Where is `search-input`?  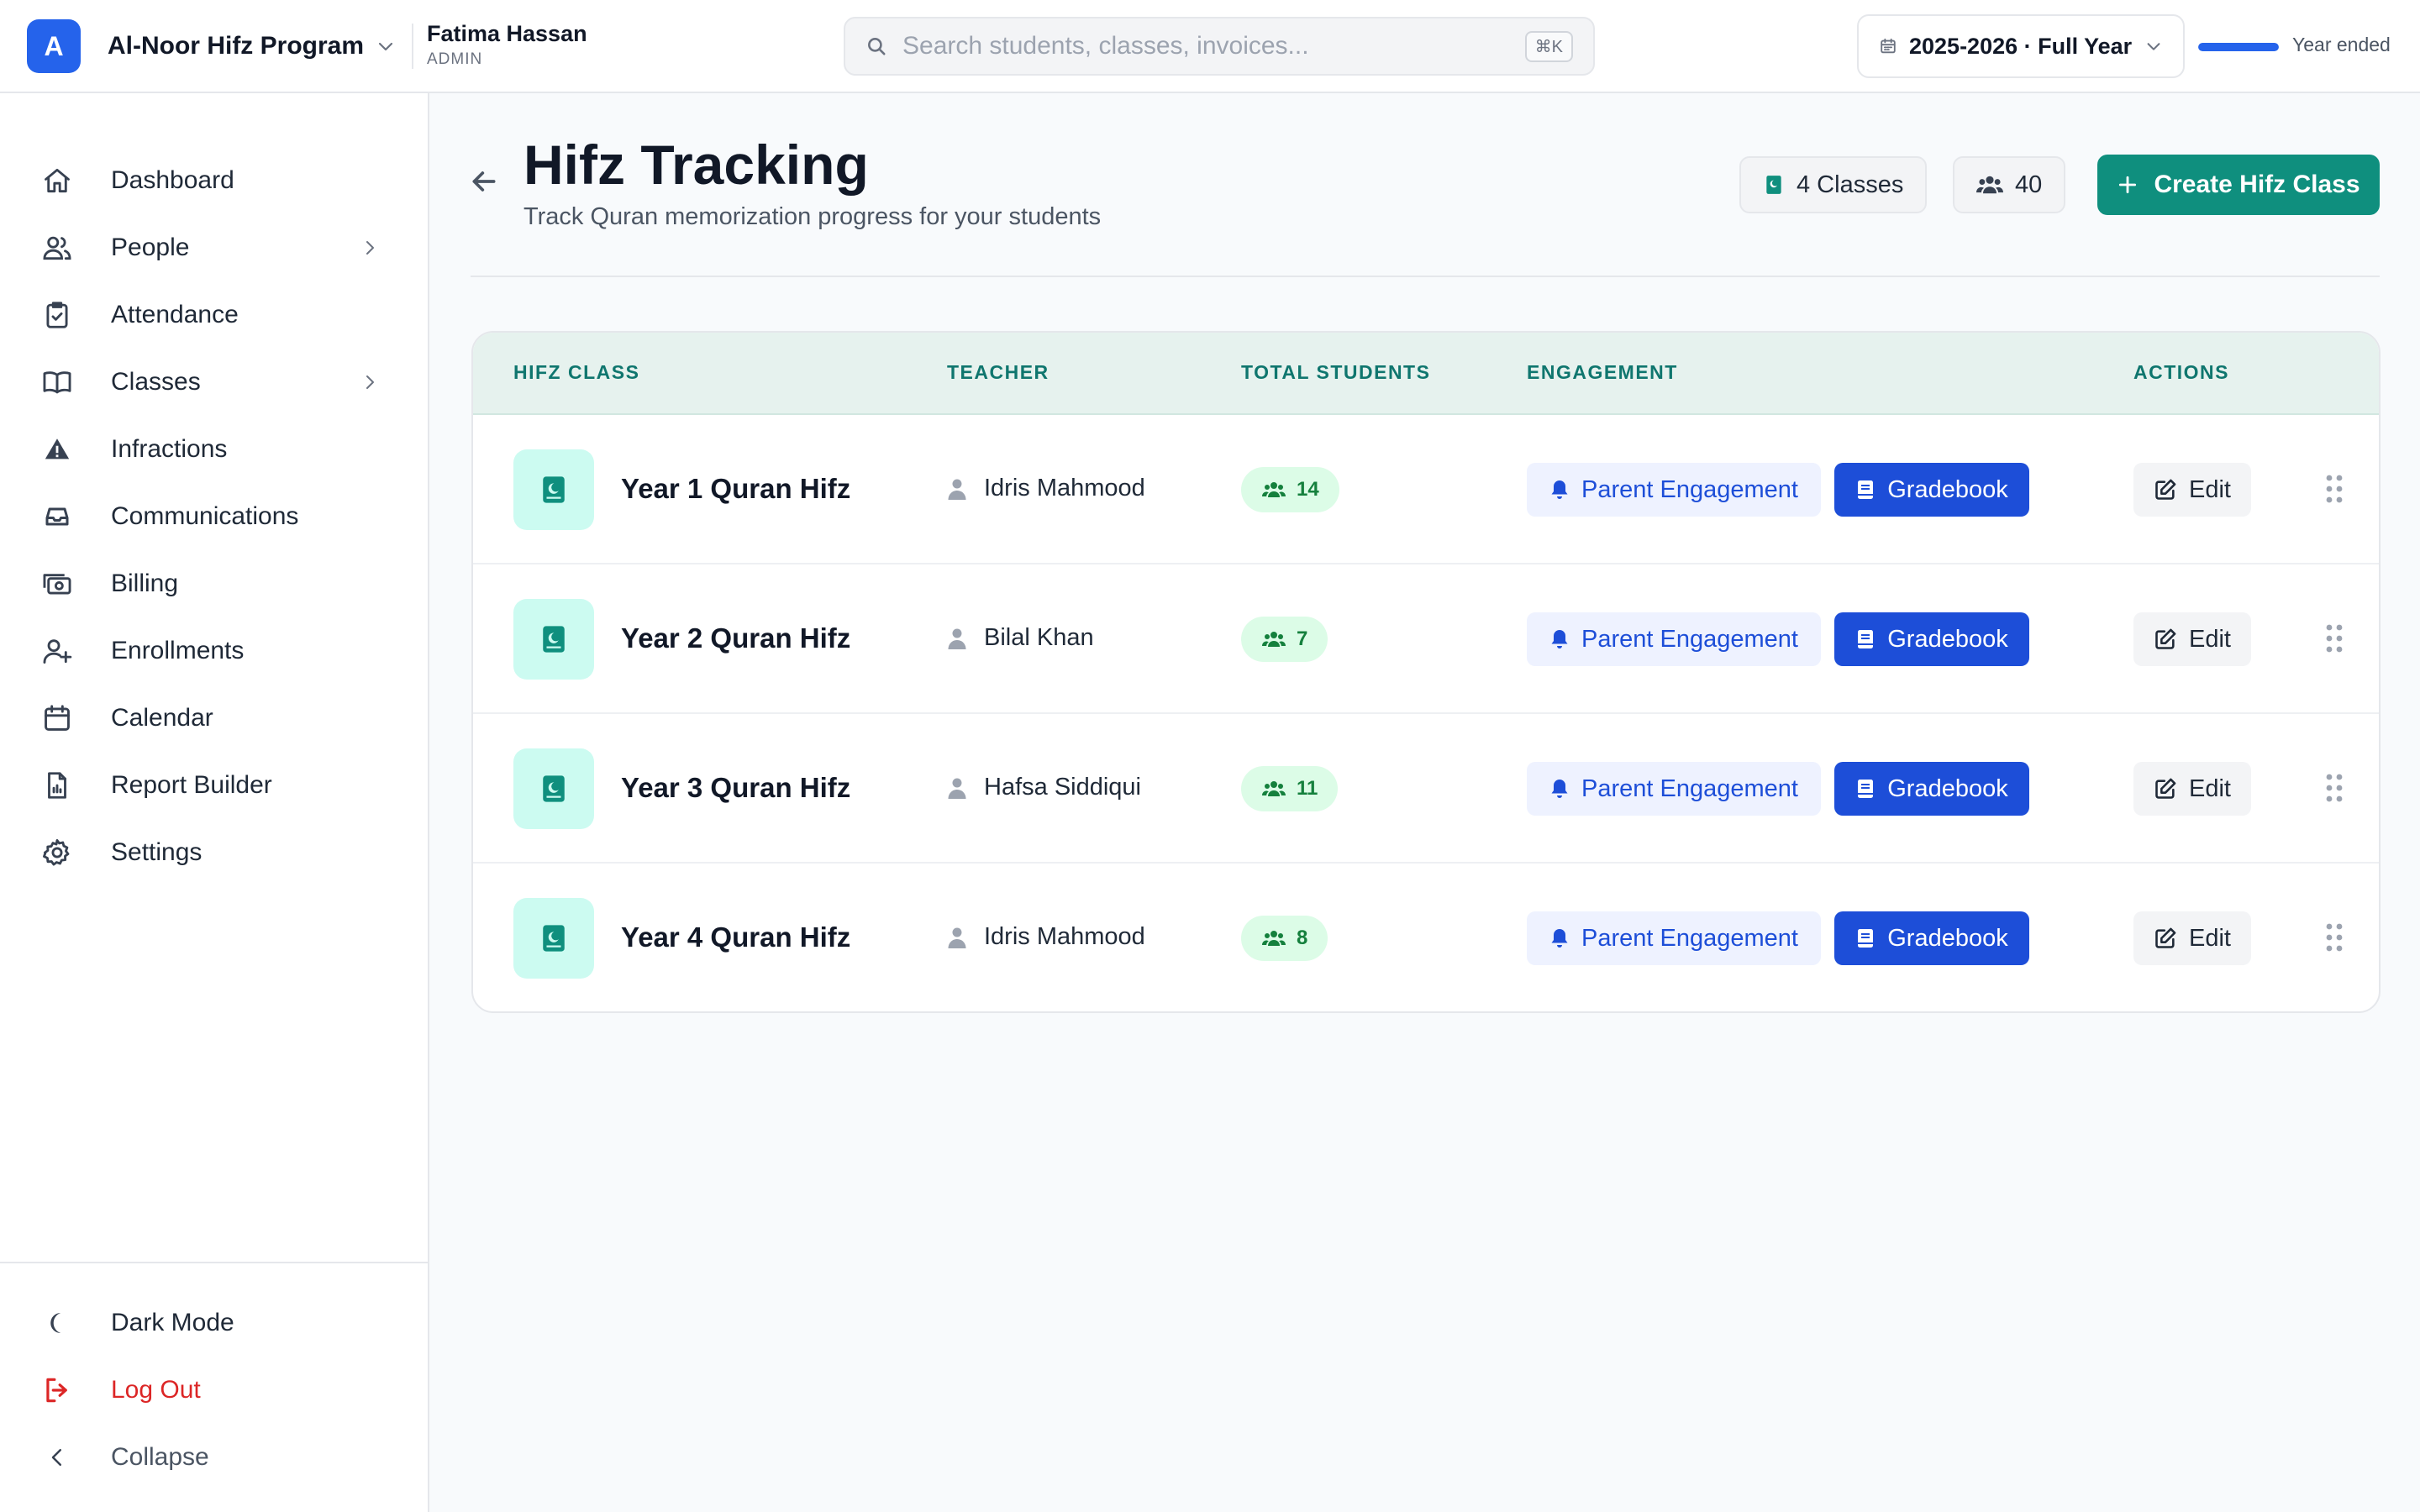
search-input is located at coordinates (1213, 46).